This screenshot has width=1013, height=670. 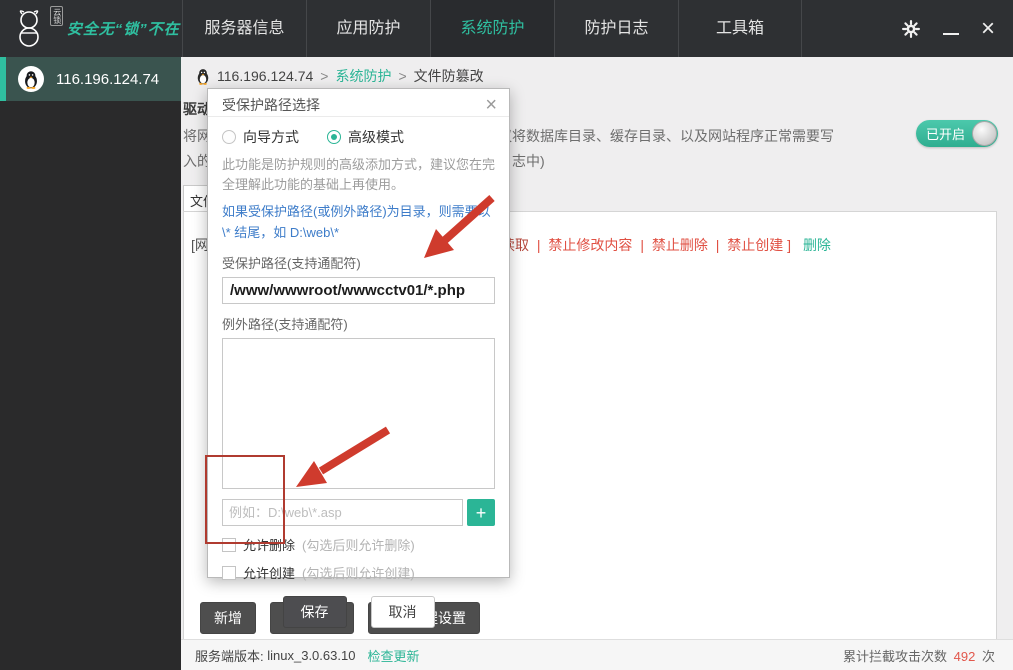 What do you see at coordinates (481, 512) in the screenshot?
I see `add-path-plus-button: +` at bounding box center [481, 512].